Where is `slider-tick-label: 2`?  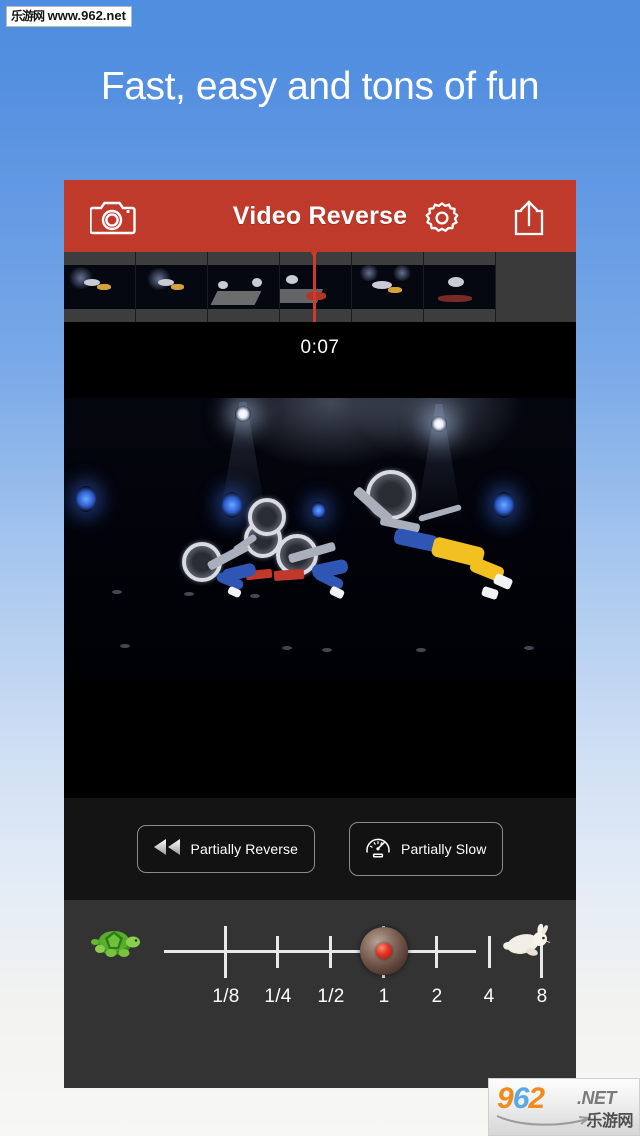 slider-tick-label: 2 is located at coordinates (437, 996).